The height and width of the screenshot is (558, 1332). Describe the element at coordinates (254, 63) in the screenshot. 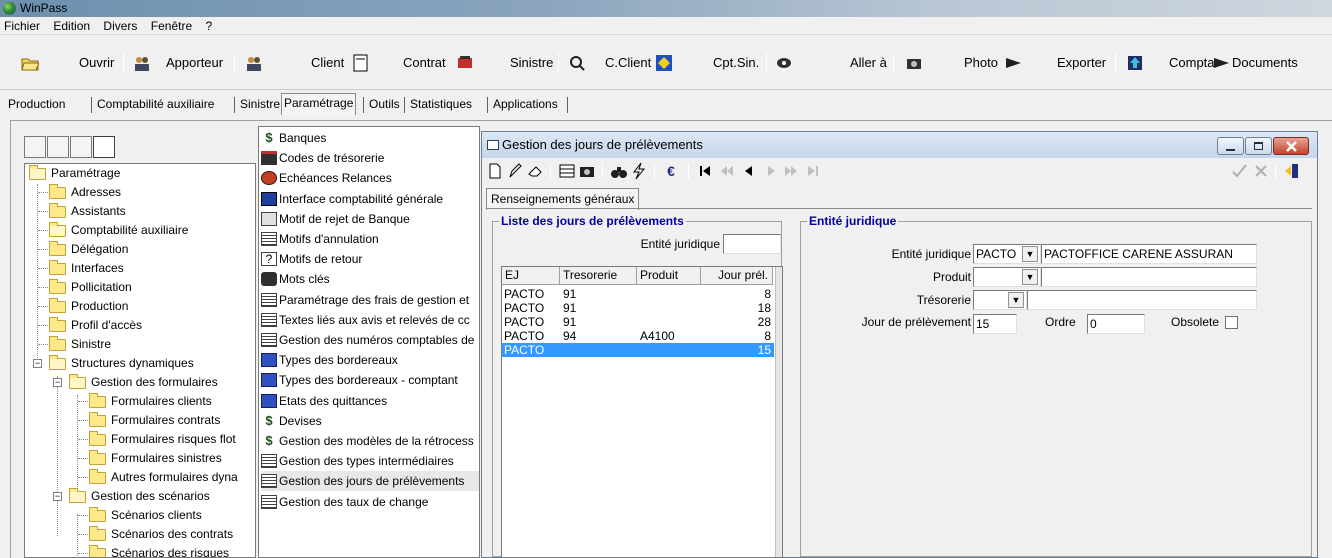

I see `people-icon` at that location.